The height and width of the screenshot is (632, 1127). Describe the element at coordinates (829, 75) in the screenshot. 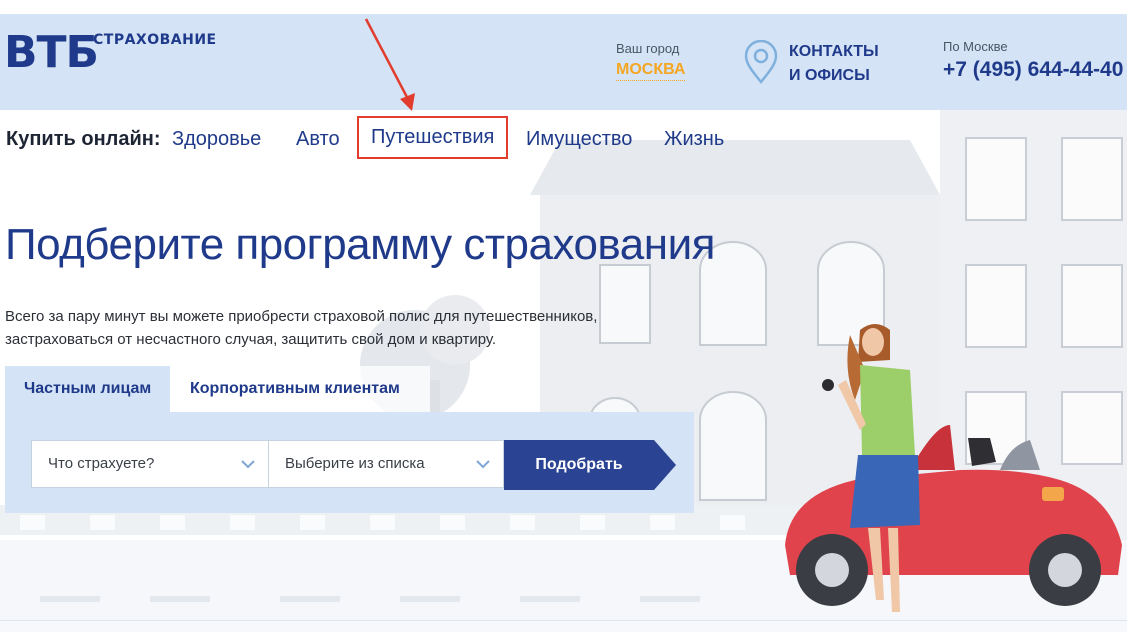

I see `contacts-line2: И ОФИСЫ` at that location.